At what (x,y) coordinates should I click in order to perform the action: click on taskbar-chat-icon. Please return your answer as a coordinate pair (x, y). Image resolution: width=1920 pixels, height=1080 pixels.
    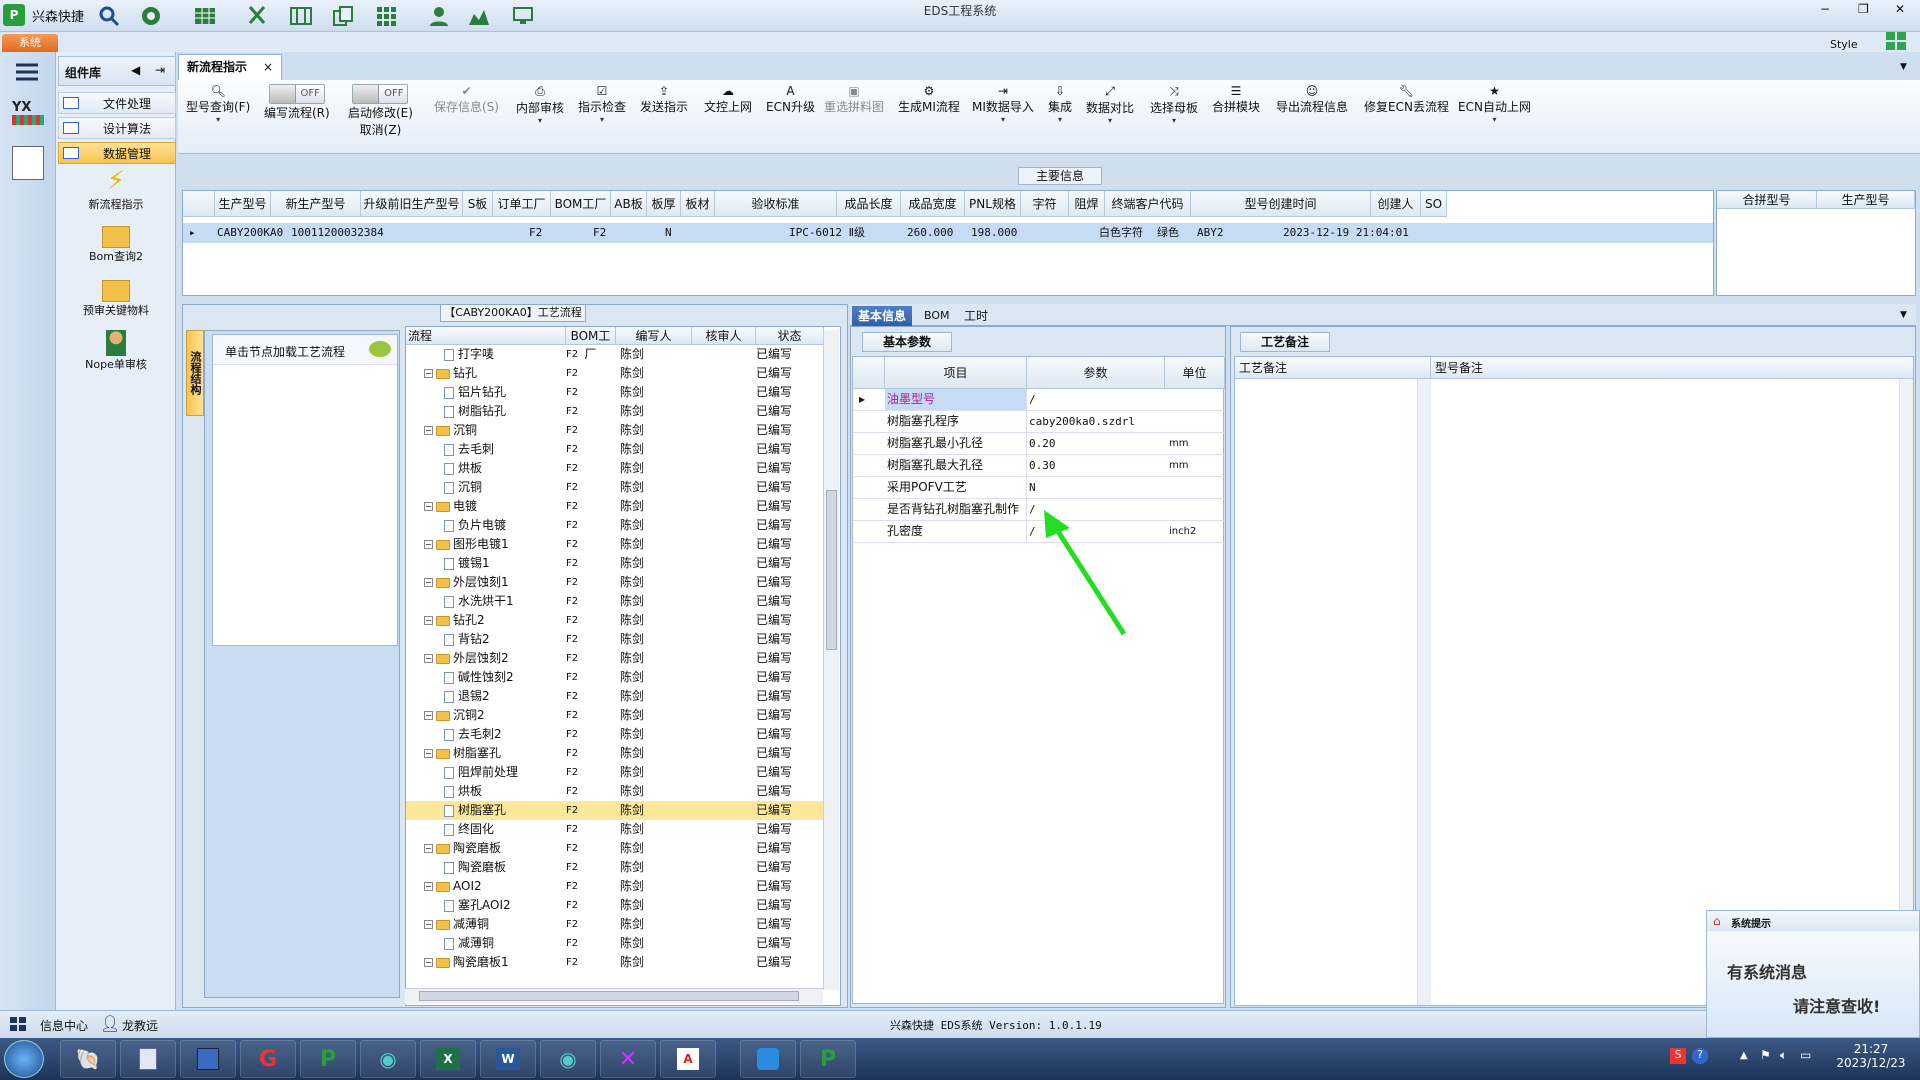
    Looking at the image, I should click on (768, 1059).